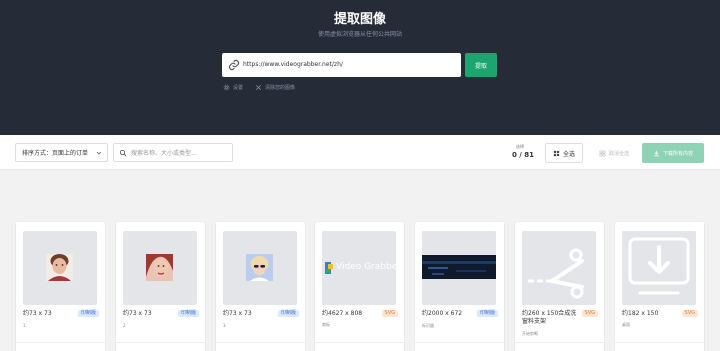 This screenshot has height=351, width=720. I want to click on dark-banner, so click(459, 267).